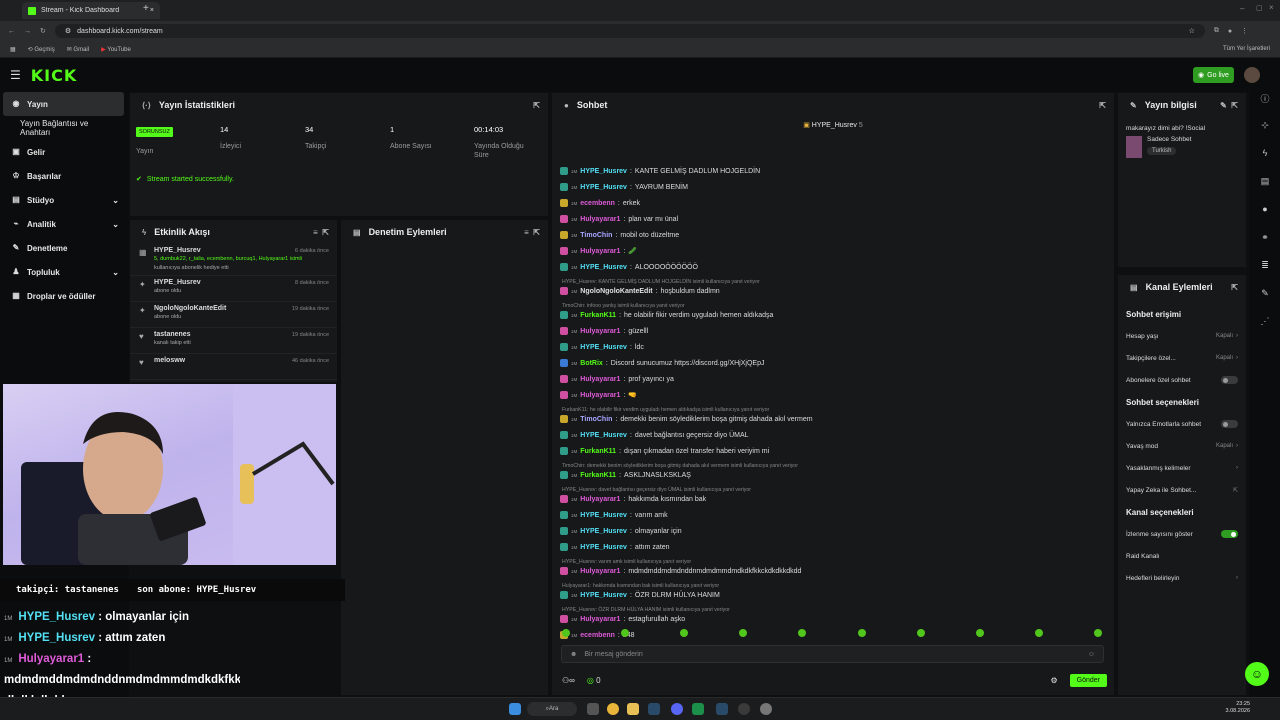 The height and width of the screenshot is (720, 1280). I want to click on users-infinity-icon: ⚇∞, so click(568, 680).